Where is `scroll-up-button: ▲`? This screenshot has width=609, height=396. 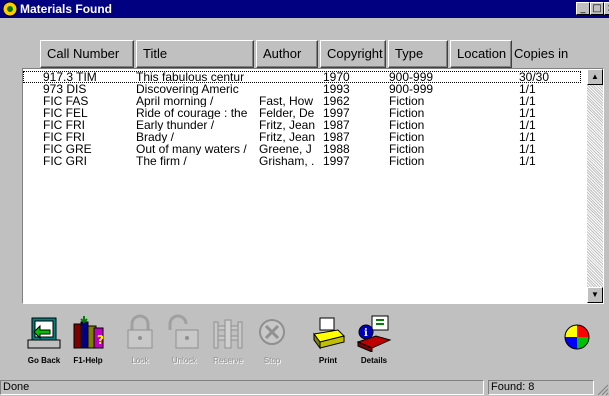
scroll-up-button: ▲ is located at coordinates (595, 77).